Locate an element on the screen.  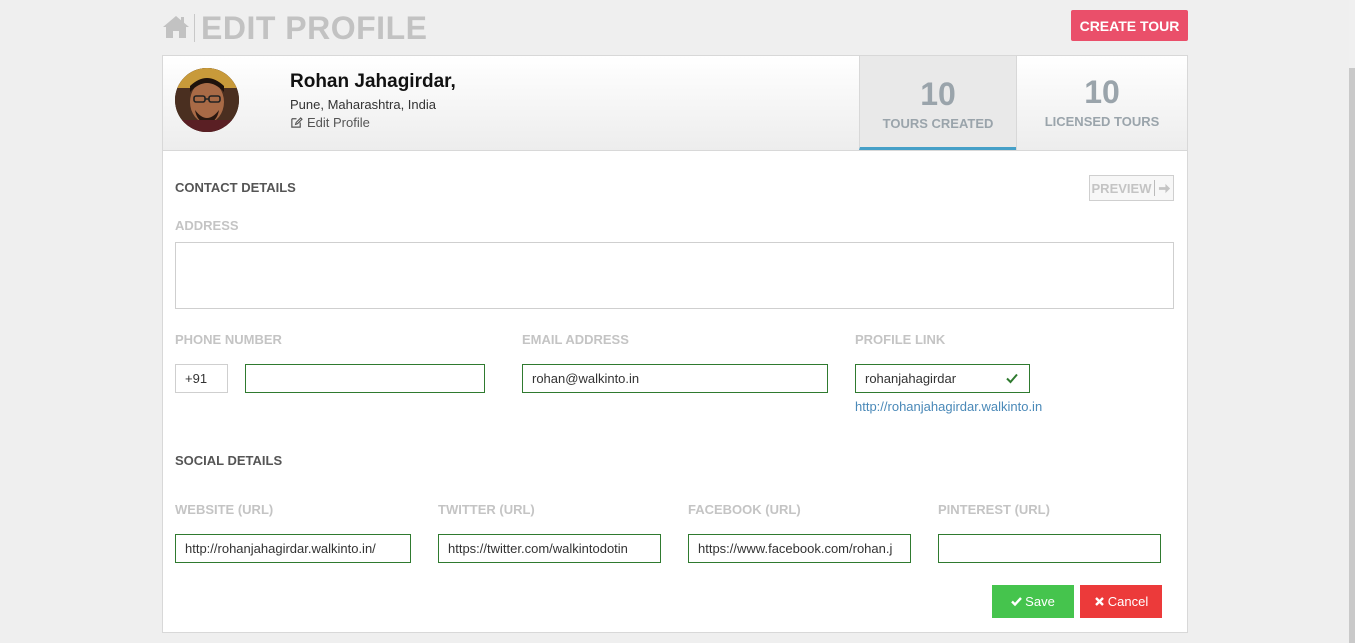
address-label: ADDRESS is located at coordinates (207, 225).